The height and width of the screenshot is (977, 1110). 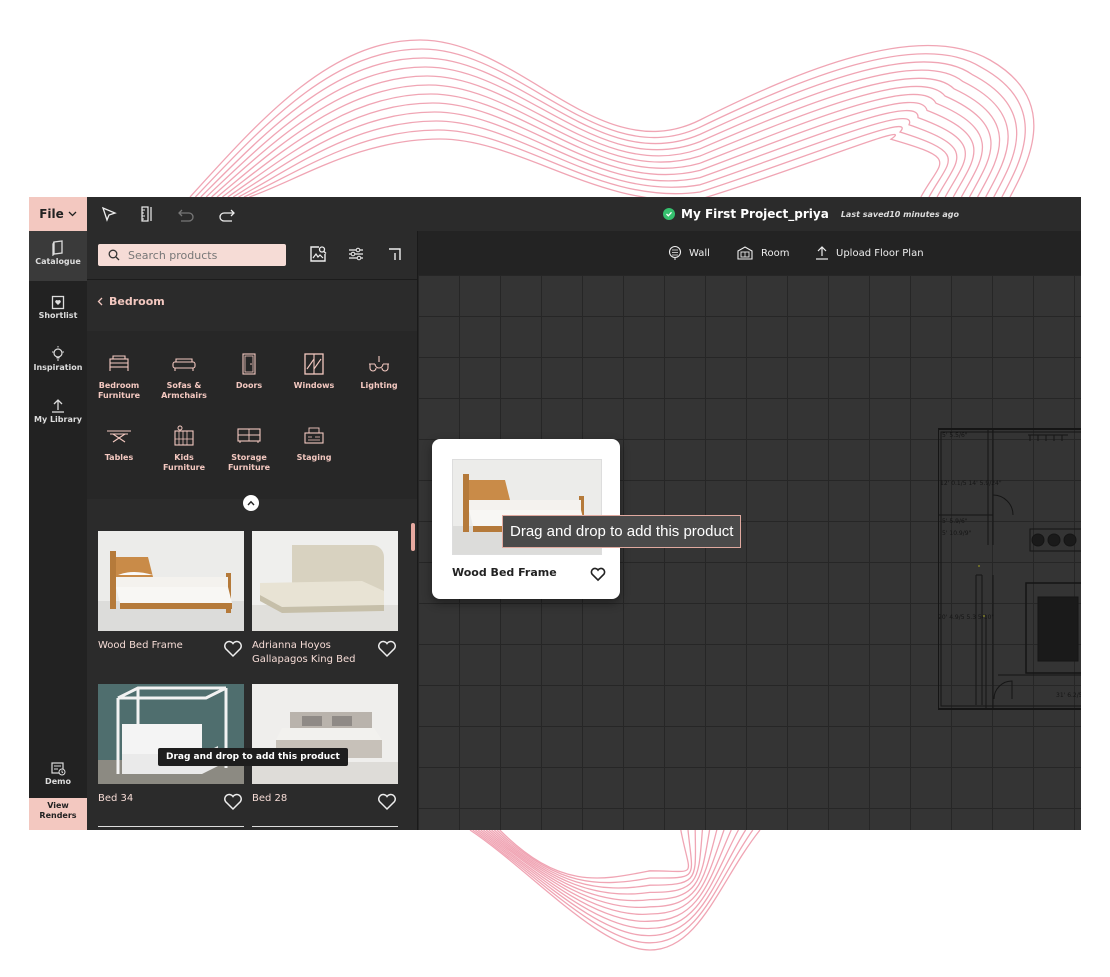 I want to click on demo-icon, so click(x=58, y=768).